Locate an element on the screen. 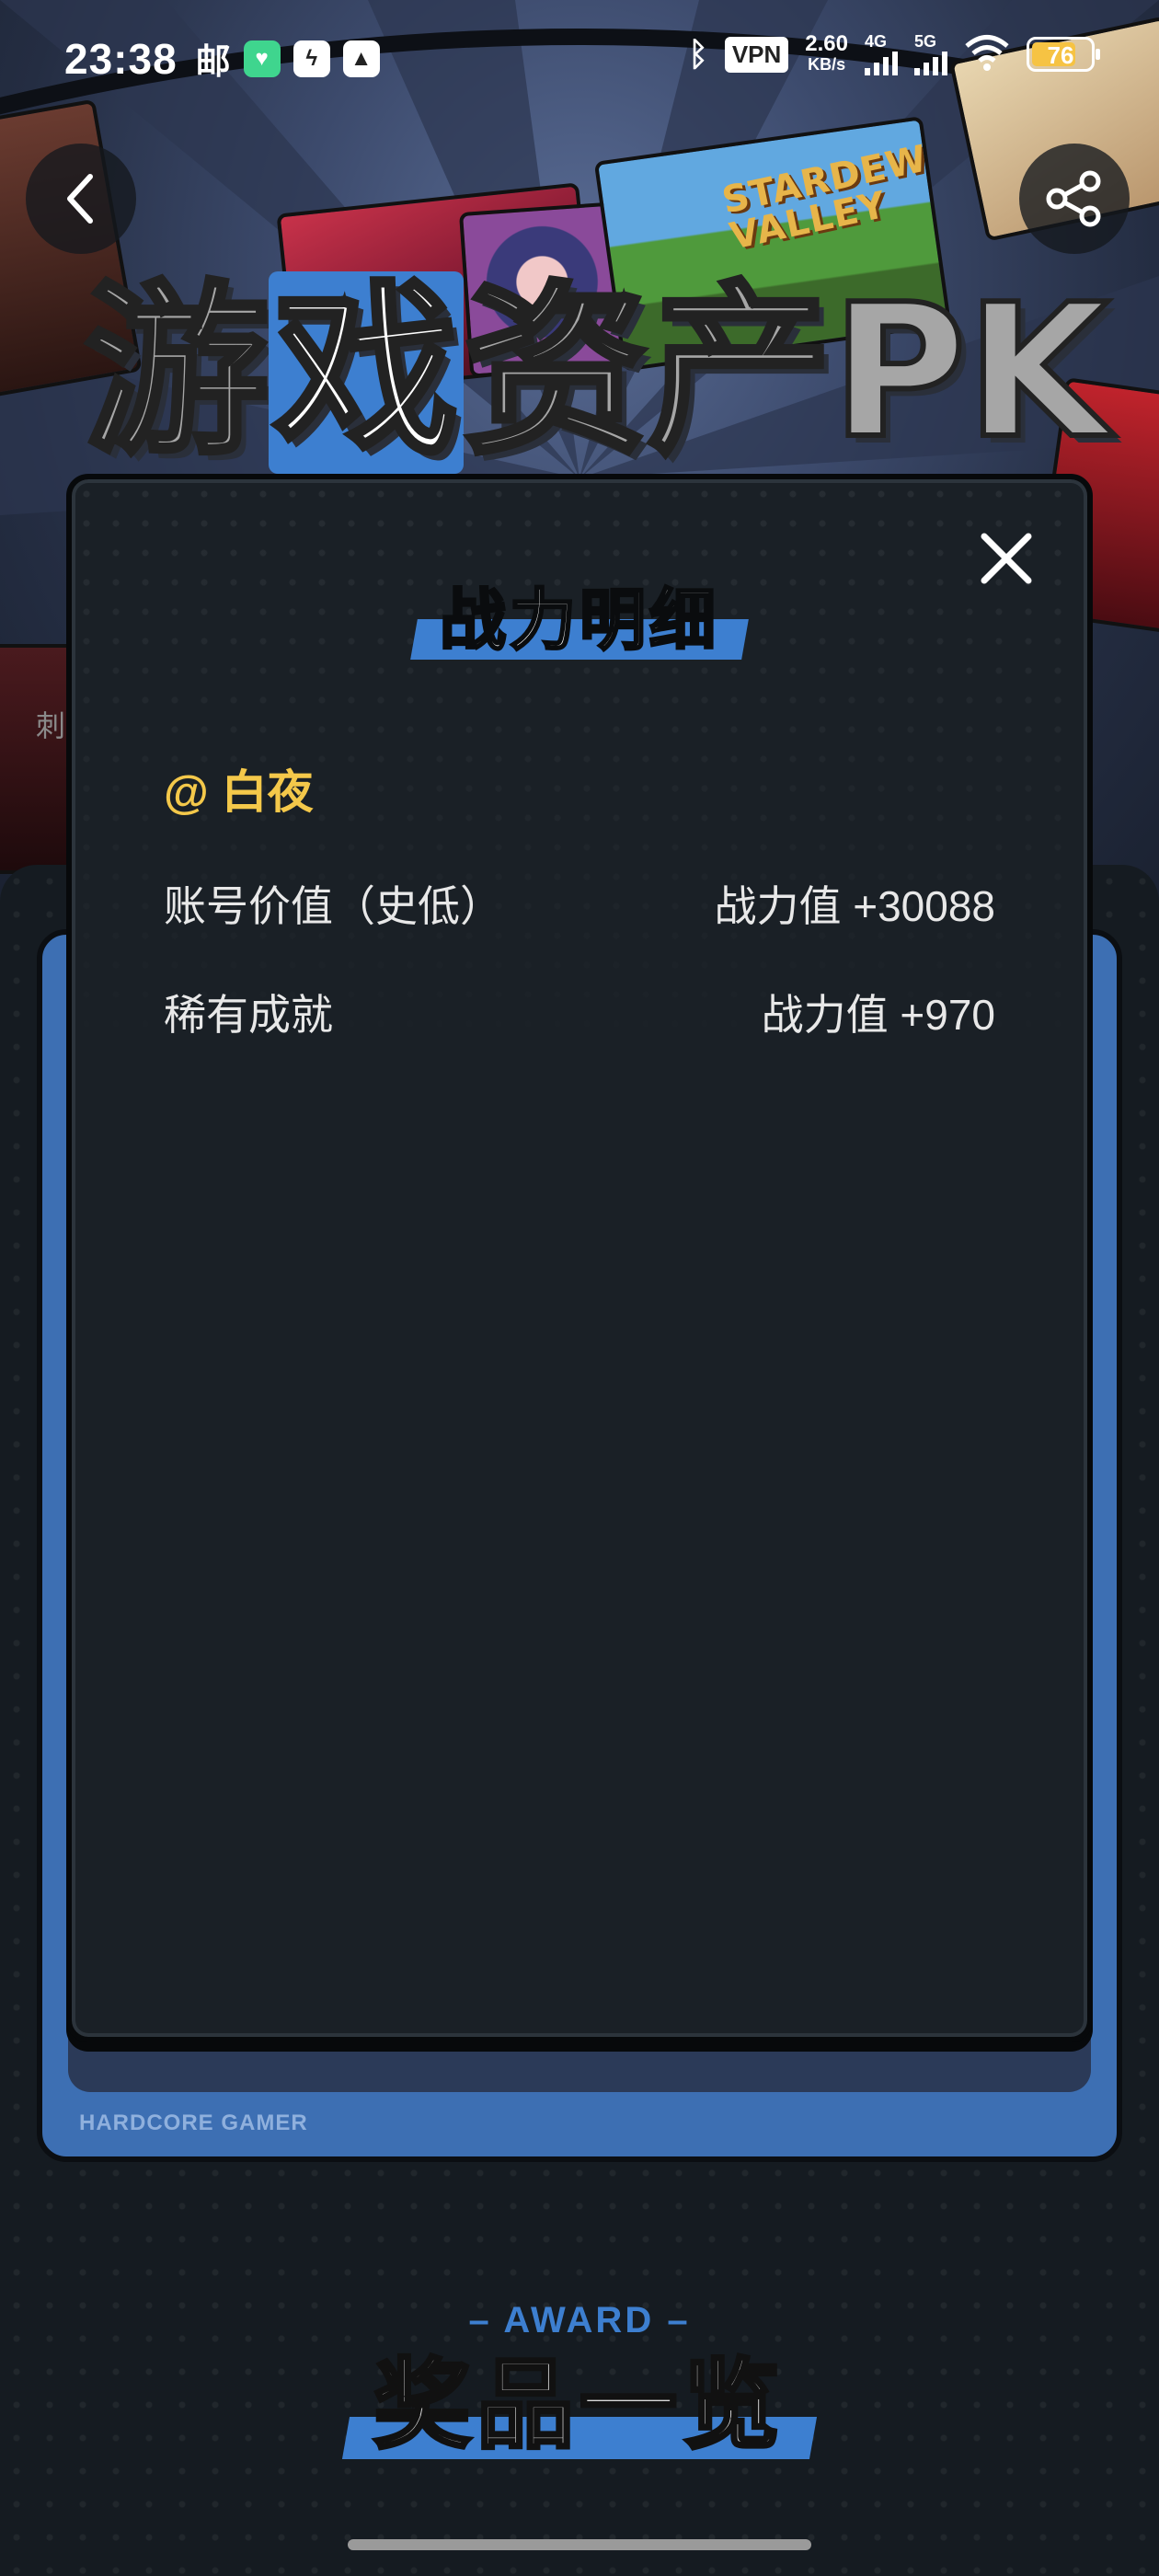 This screenshot has width=1159, height=2576. back-button is located at coordinates (81, 199).